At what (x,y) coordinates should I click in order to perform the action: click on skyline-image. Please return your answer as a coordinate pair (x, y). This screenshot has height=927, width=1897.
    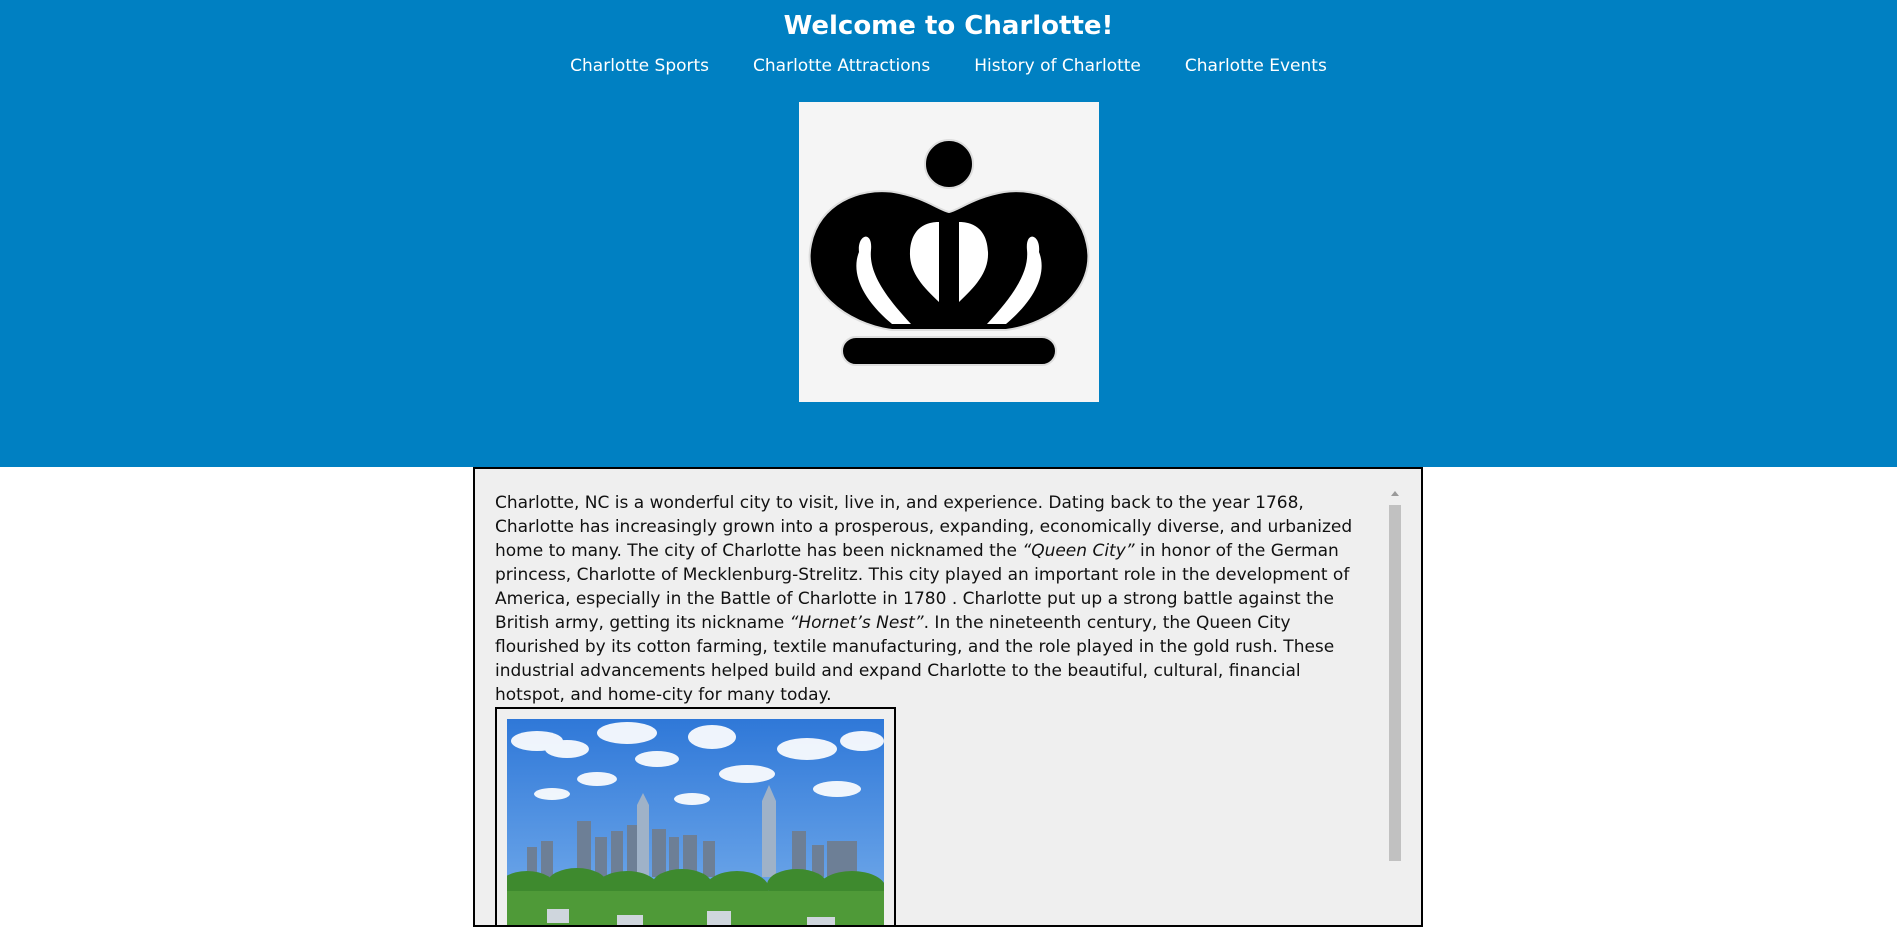
    Looking at the image, I should click on (695, 822).